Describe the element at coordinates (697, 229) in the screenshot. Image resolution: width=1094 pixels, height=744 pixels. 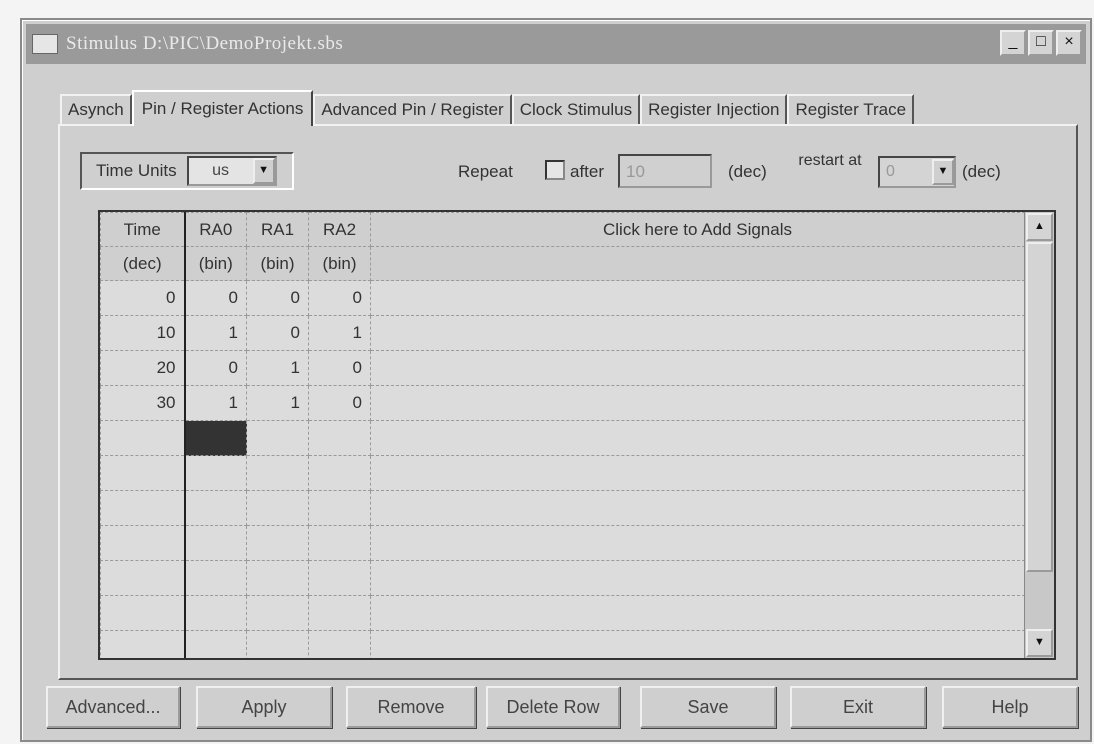
I see `add-signals-header: Click here to Add Signals` at that location.